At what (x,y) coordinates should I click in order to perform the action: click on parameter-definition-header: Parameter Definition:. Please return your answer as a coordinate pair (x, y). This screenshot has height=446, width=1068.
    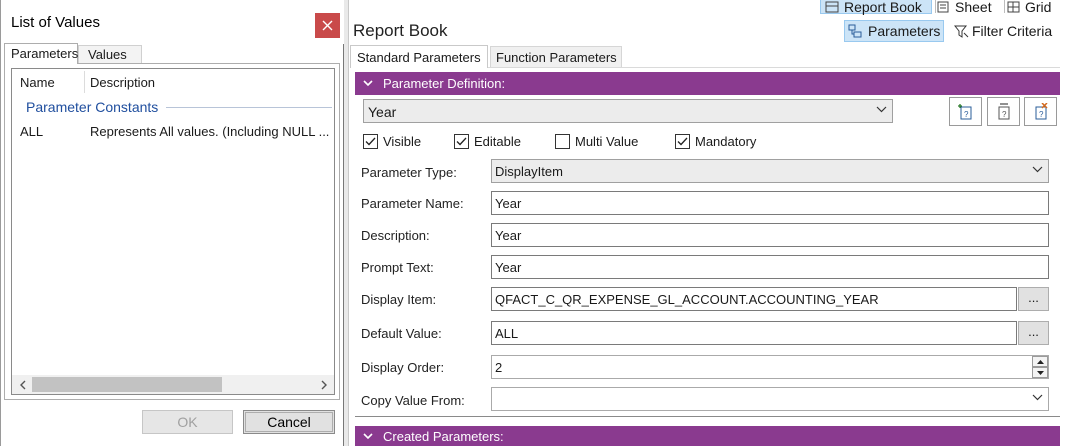
    Looking at the image, I should click on (707, 83).